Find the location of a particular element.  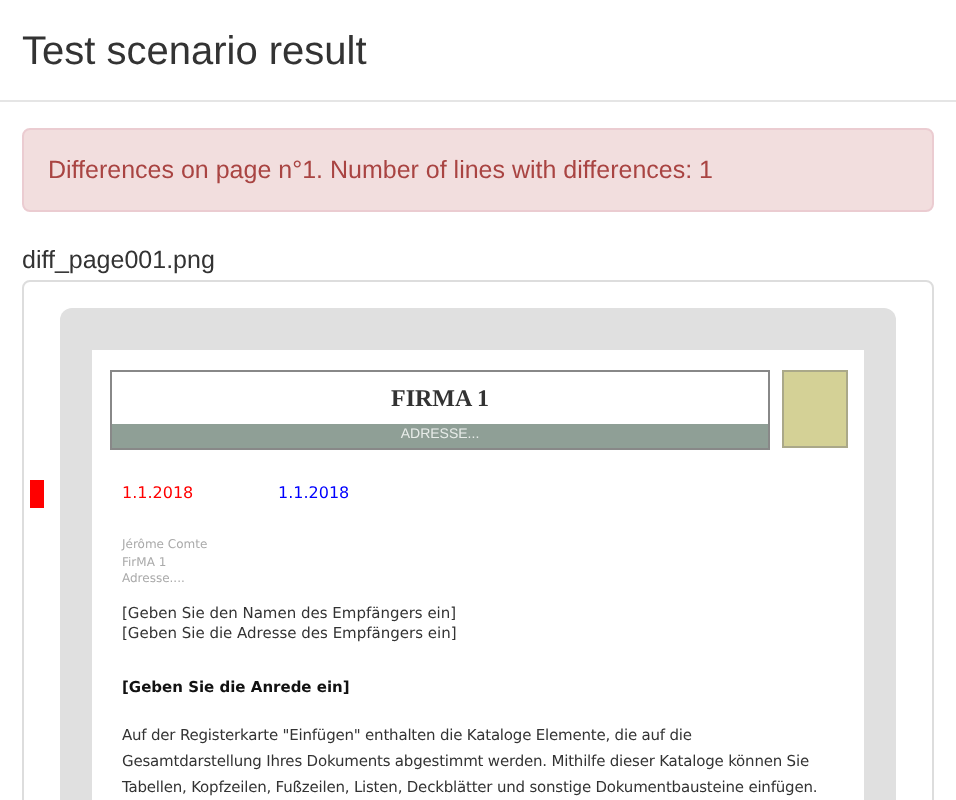

page-title: Test scenario result is located at coordinates (195, 52).